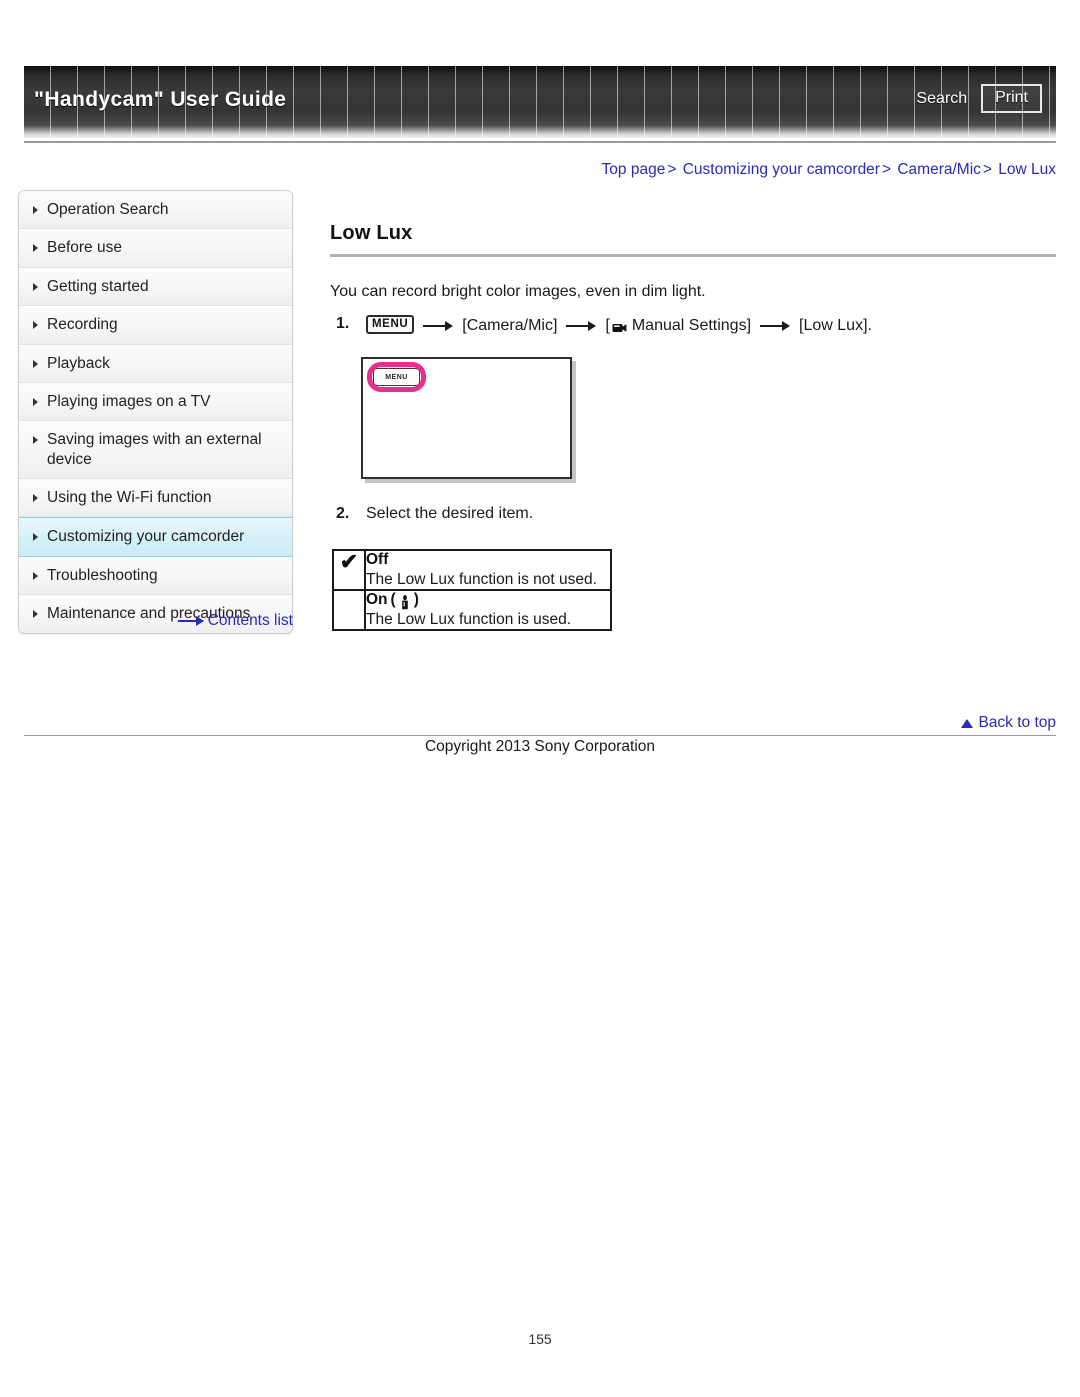 This screenshot has width=1080, height=1397. What do you see at coordinates (488, 610) in the screenshot?
I see `option-cell: On ( ) The Low Lux function is used.` at bounding box center [488, 610].